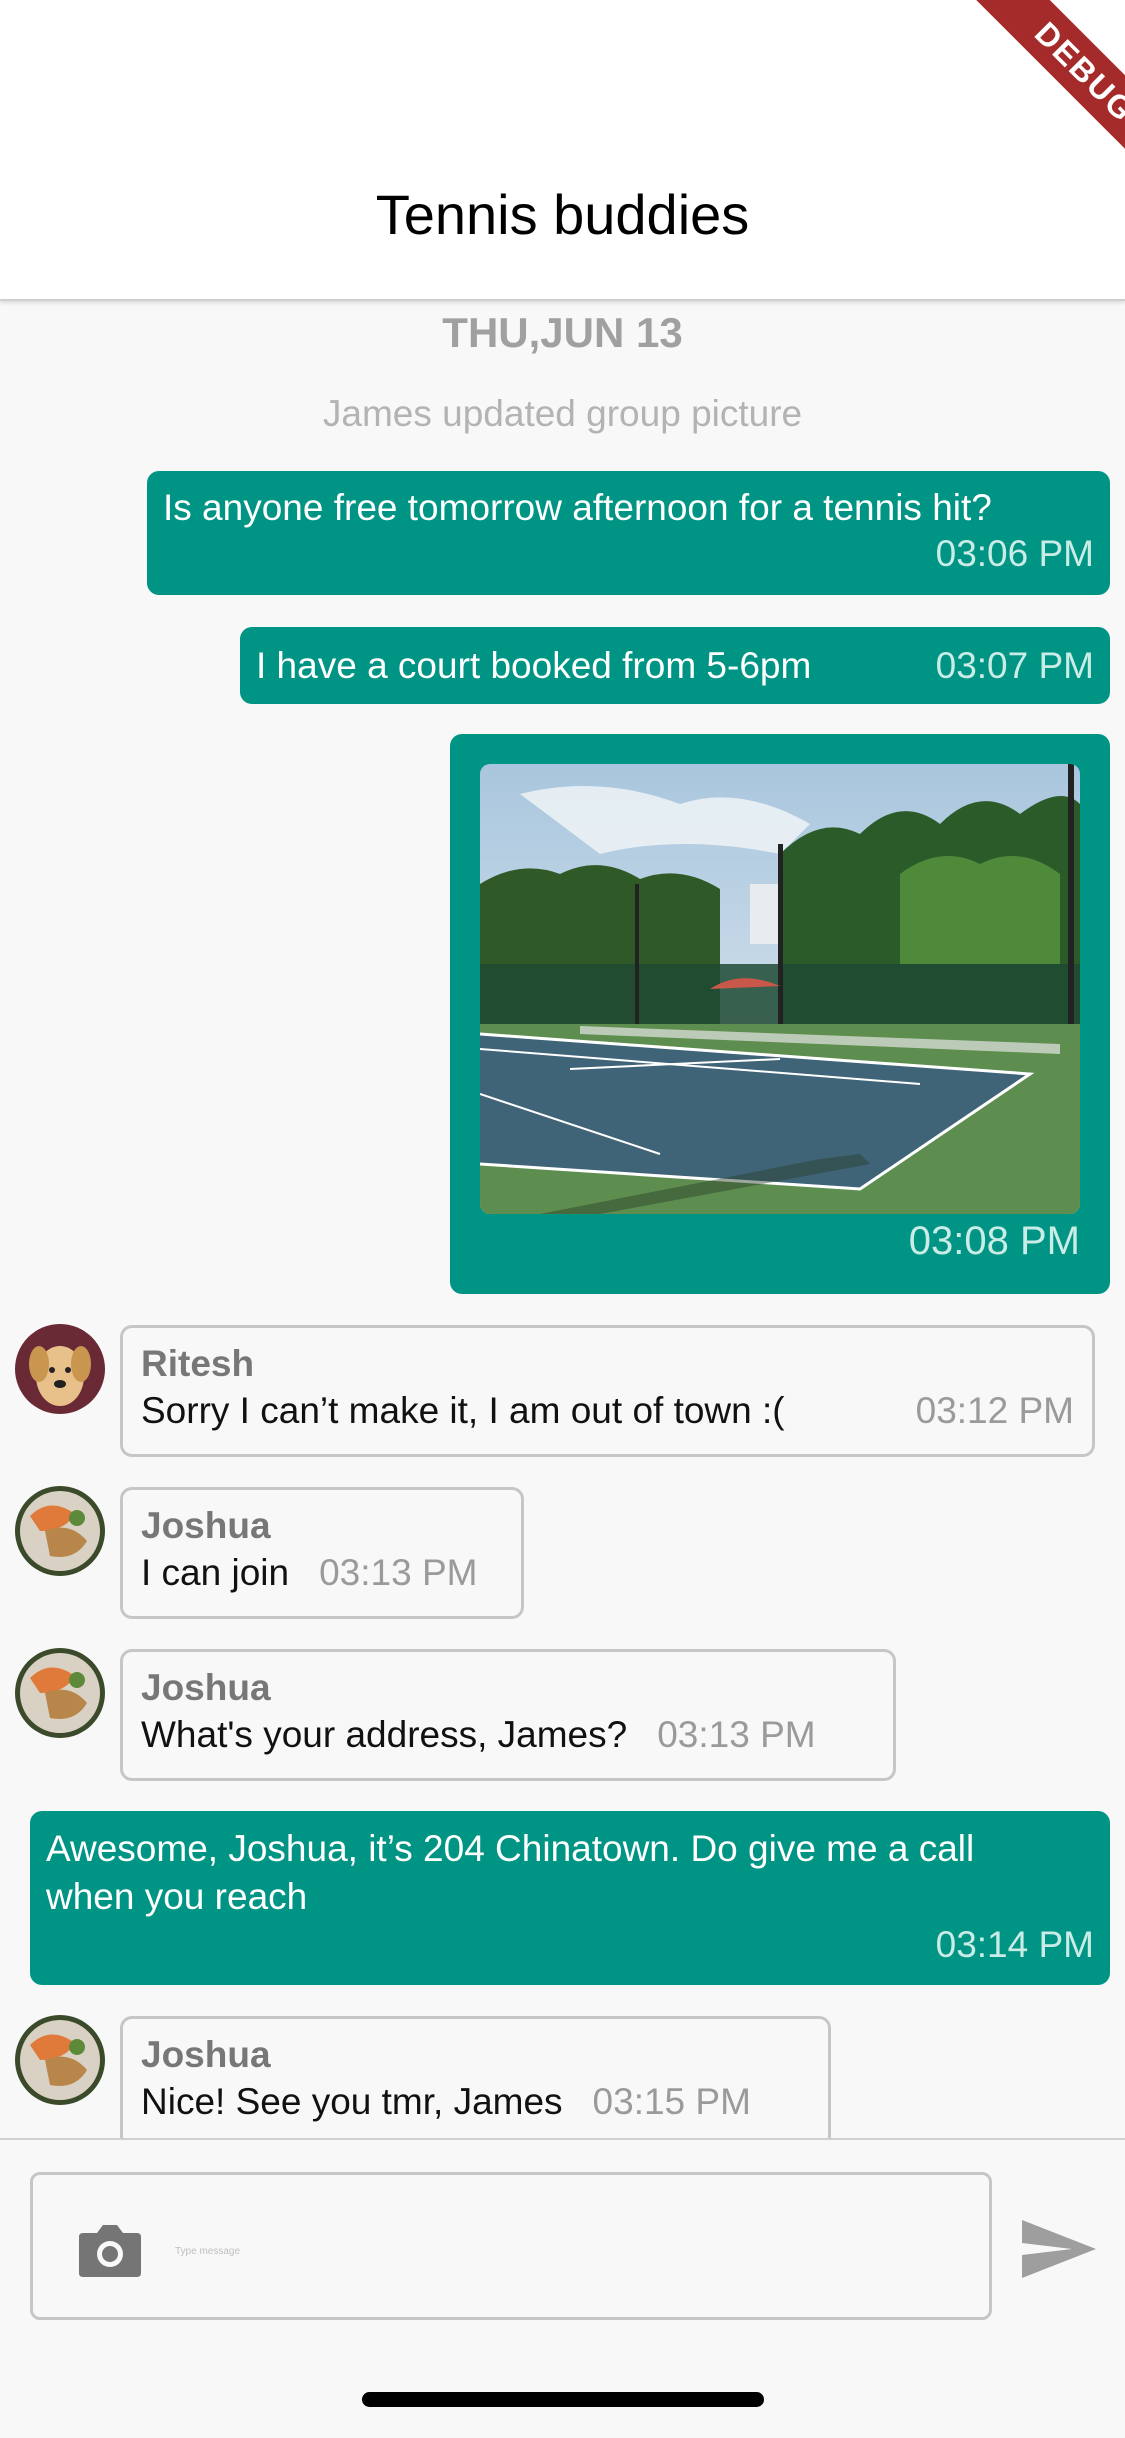 The image size is (1125, 2438). What do you see at coordinates (1049, 91) in the screenshot?
I see `debug-label: DEBUG` at bounding box center [1049, 91].